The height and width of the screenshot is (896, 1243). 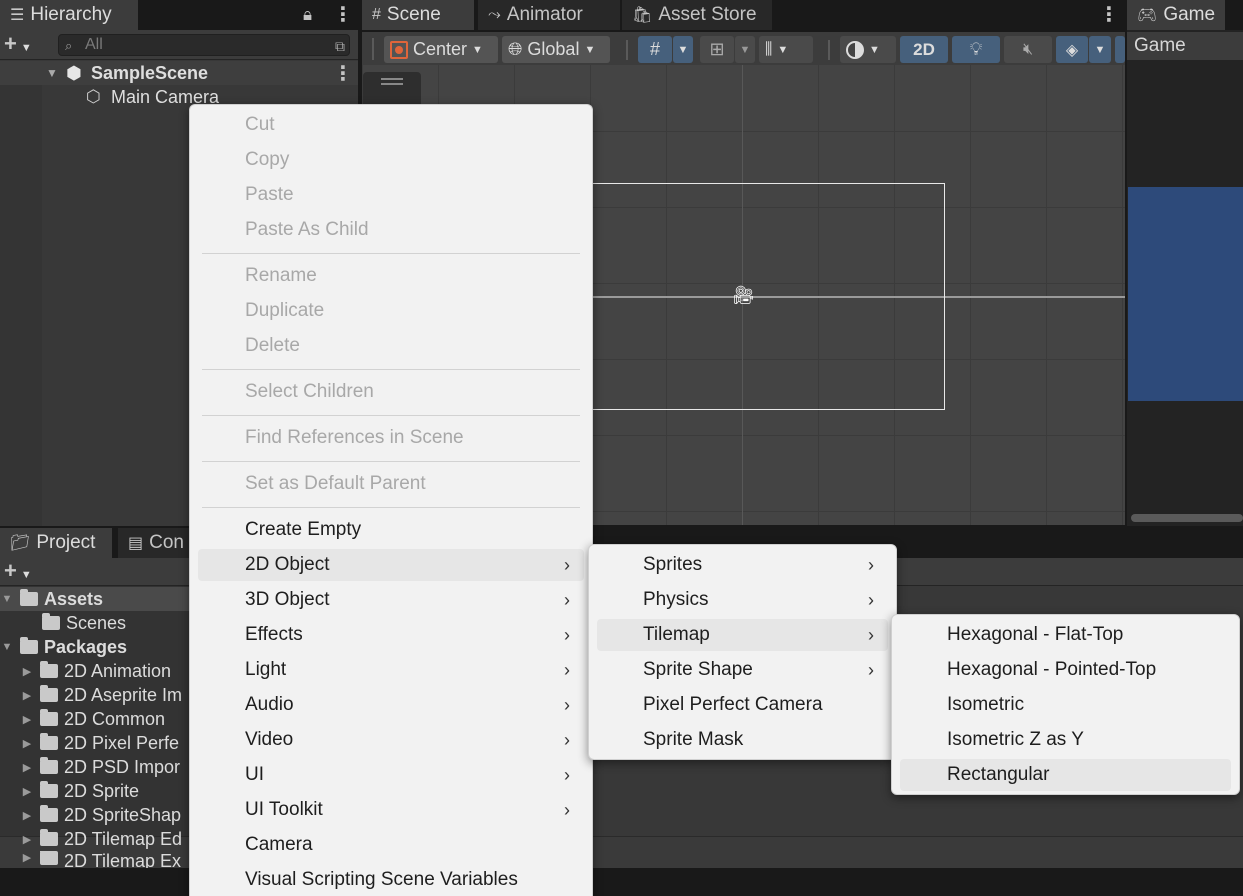 I want to click on lock-icon: 🔒︎, so click(x=307, y=15).